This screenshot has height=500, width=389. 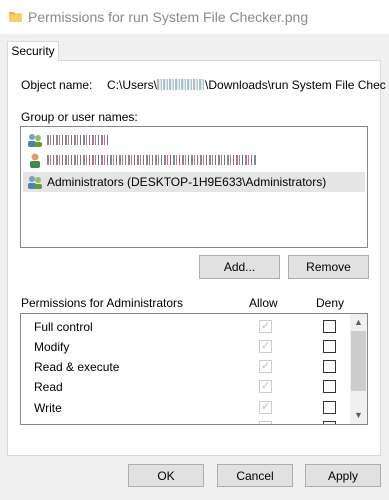 I want to click on permission-row-partial, so click(x=186, y=421).